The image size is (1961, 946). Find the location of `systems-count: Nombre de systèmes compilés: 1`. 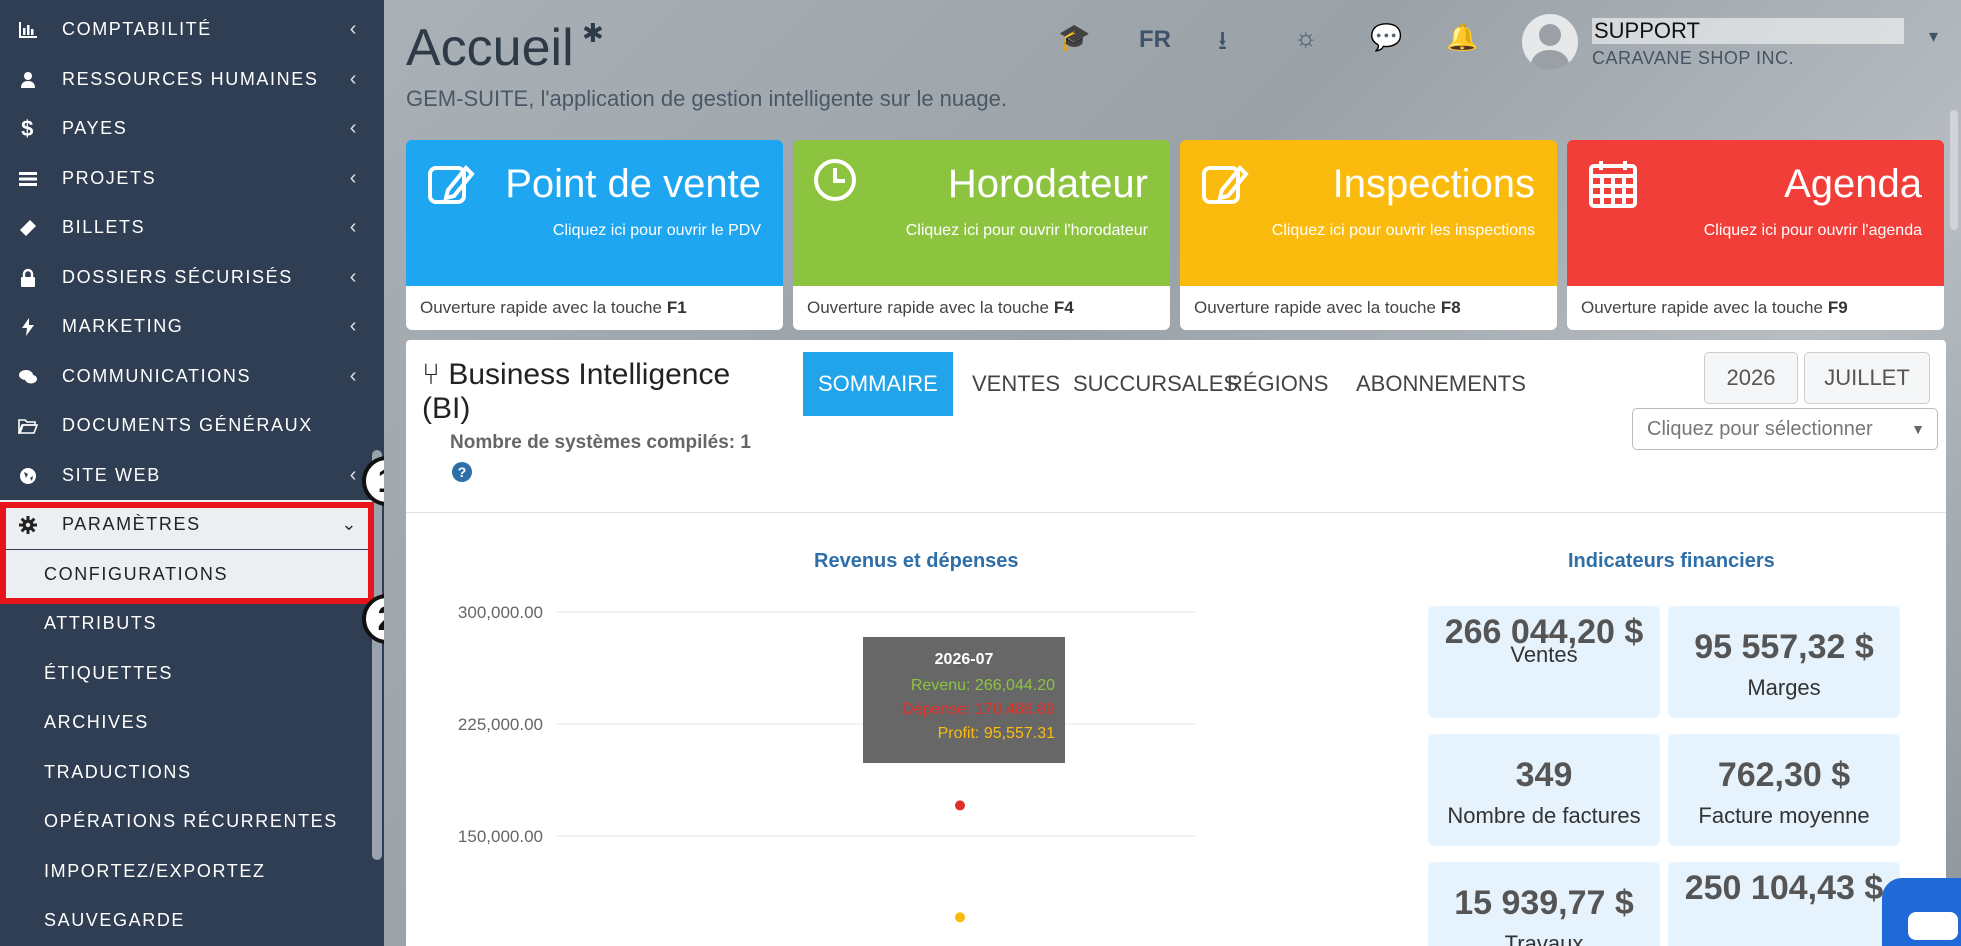

systems-count: Nombre de systèmes compilés: 1 is located at coordinates (600, 442).